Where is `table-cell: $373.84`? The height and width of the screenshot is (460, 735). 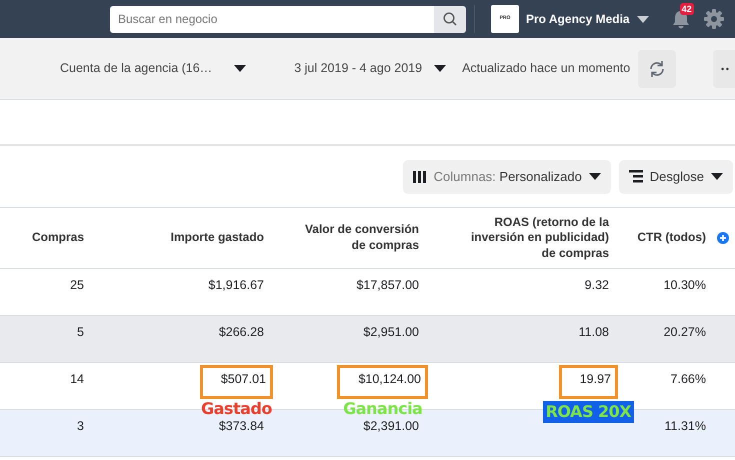 table-cell: $373.84 is located at coordinates (241, 426).